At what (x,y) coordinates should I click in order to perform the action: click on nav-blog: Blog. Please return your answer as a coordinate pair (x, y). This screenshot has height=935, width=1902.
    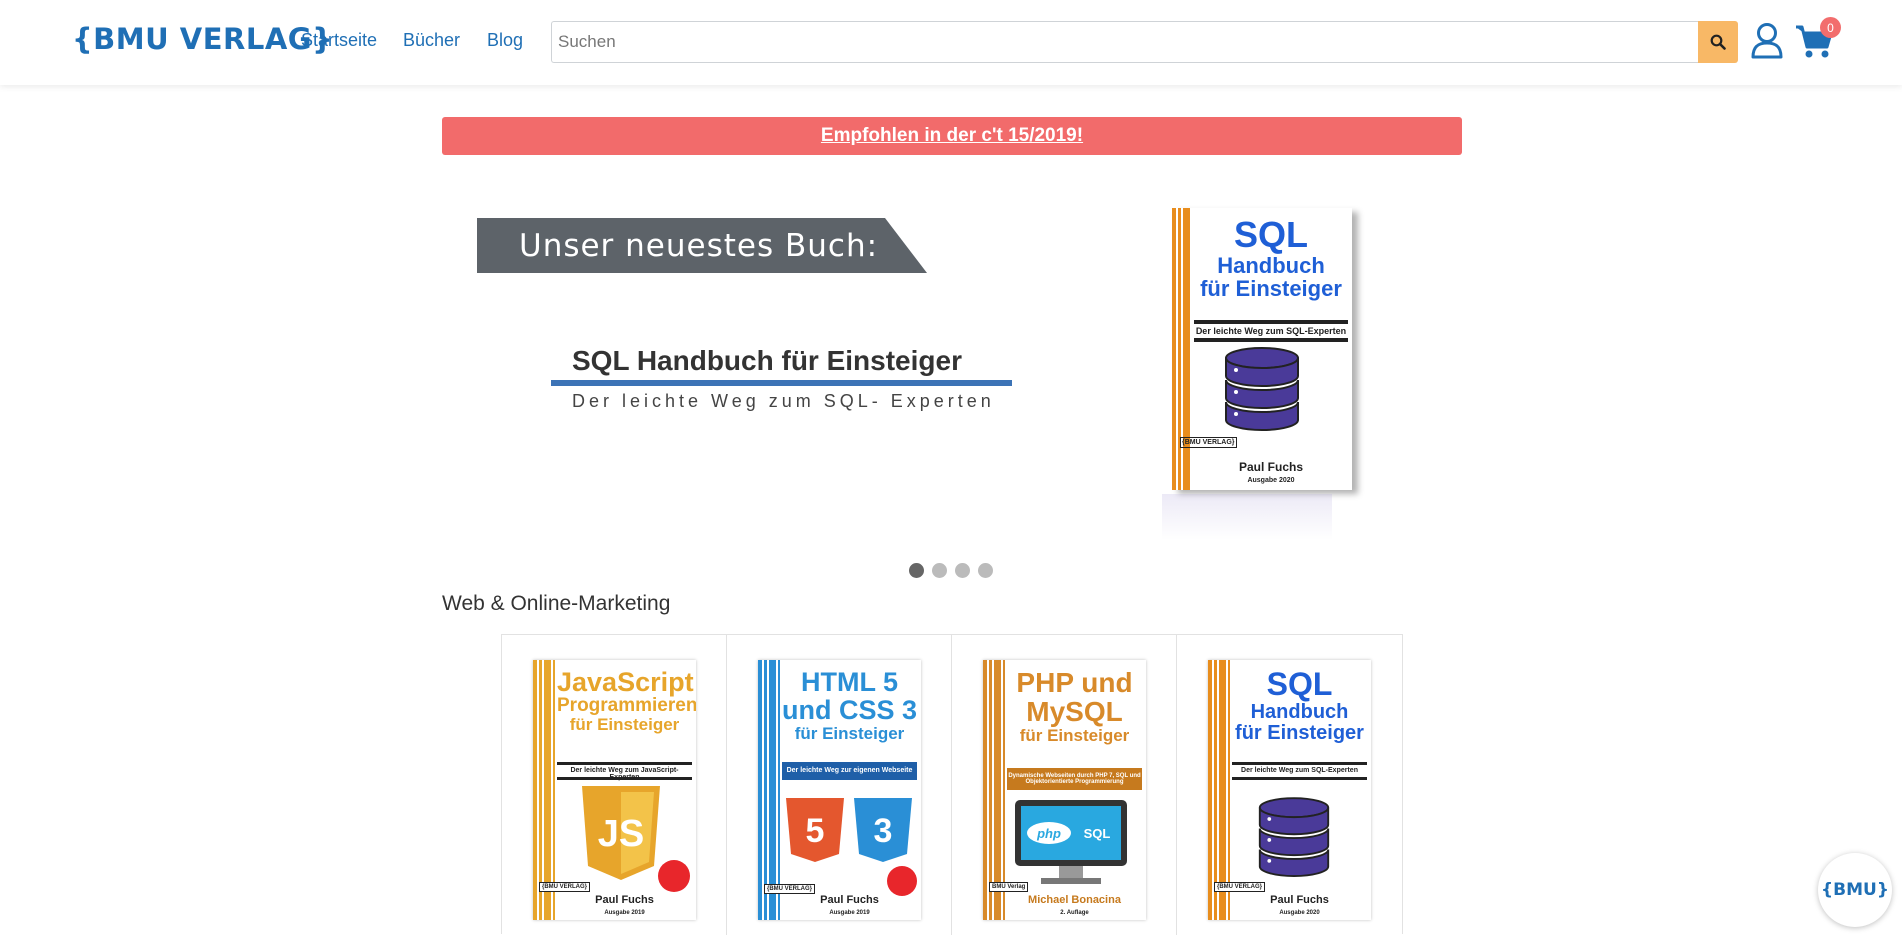
    Looking at the image, I should click on (505, 40).